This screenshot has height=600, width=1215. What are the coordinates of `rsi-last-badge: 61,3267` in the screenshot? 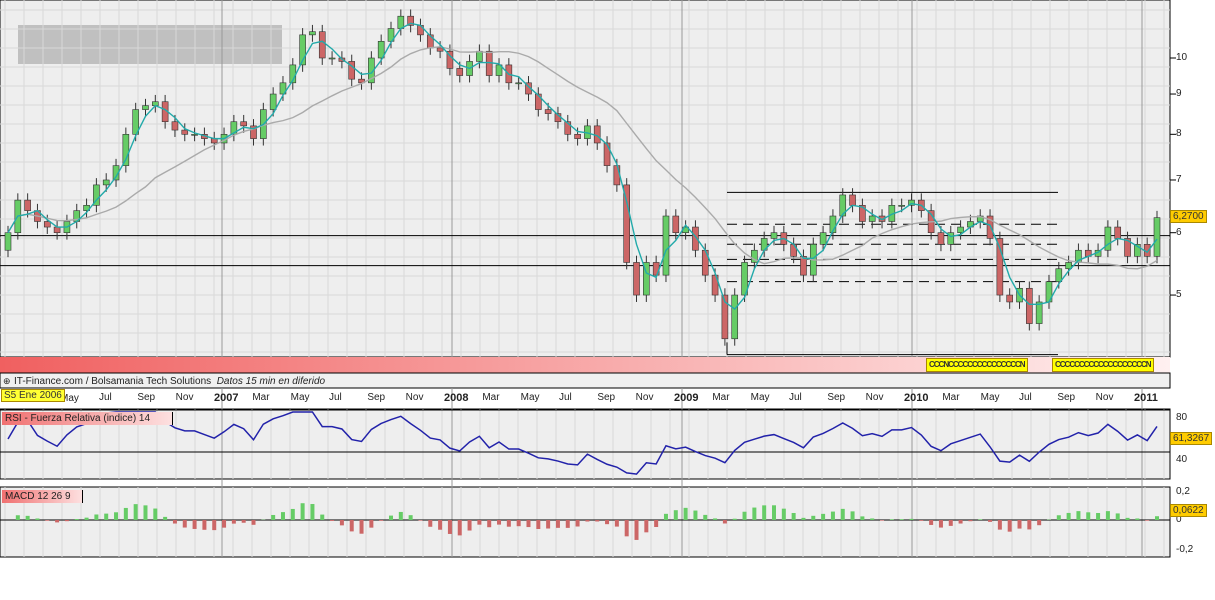 It's located at (1191, 438).